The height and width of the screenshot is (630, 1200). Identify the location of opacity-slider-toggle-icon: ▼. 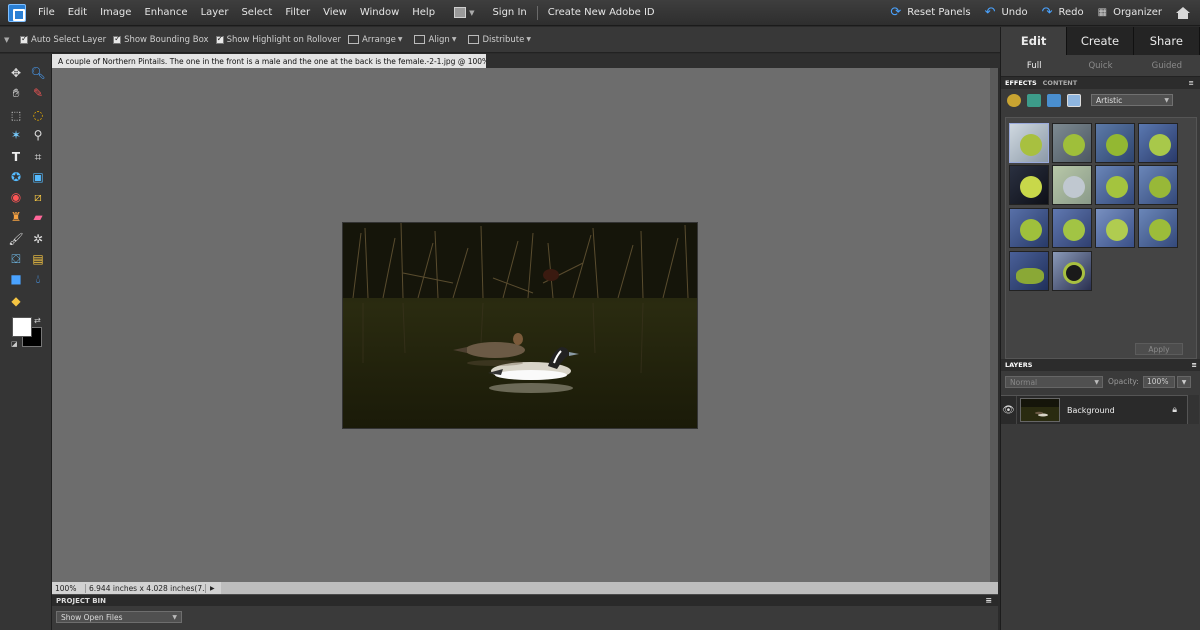
(1184, 382).